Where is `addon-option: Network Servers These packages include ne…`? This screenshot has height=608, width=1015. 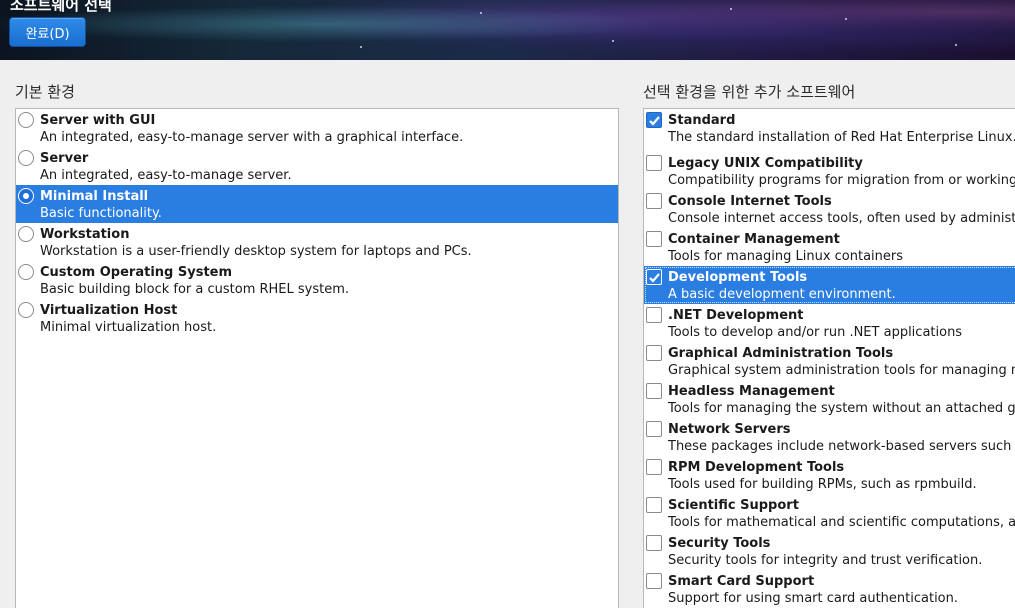 addon-option: Network Servers These packages include ne… is located at coordinates (829, 437).